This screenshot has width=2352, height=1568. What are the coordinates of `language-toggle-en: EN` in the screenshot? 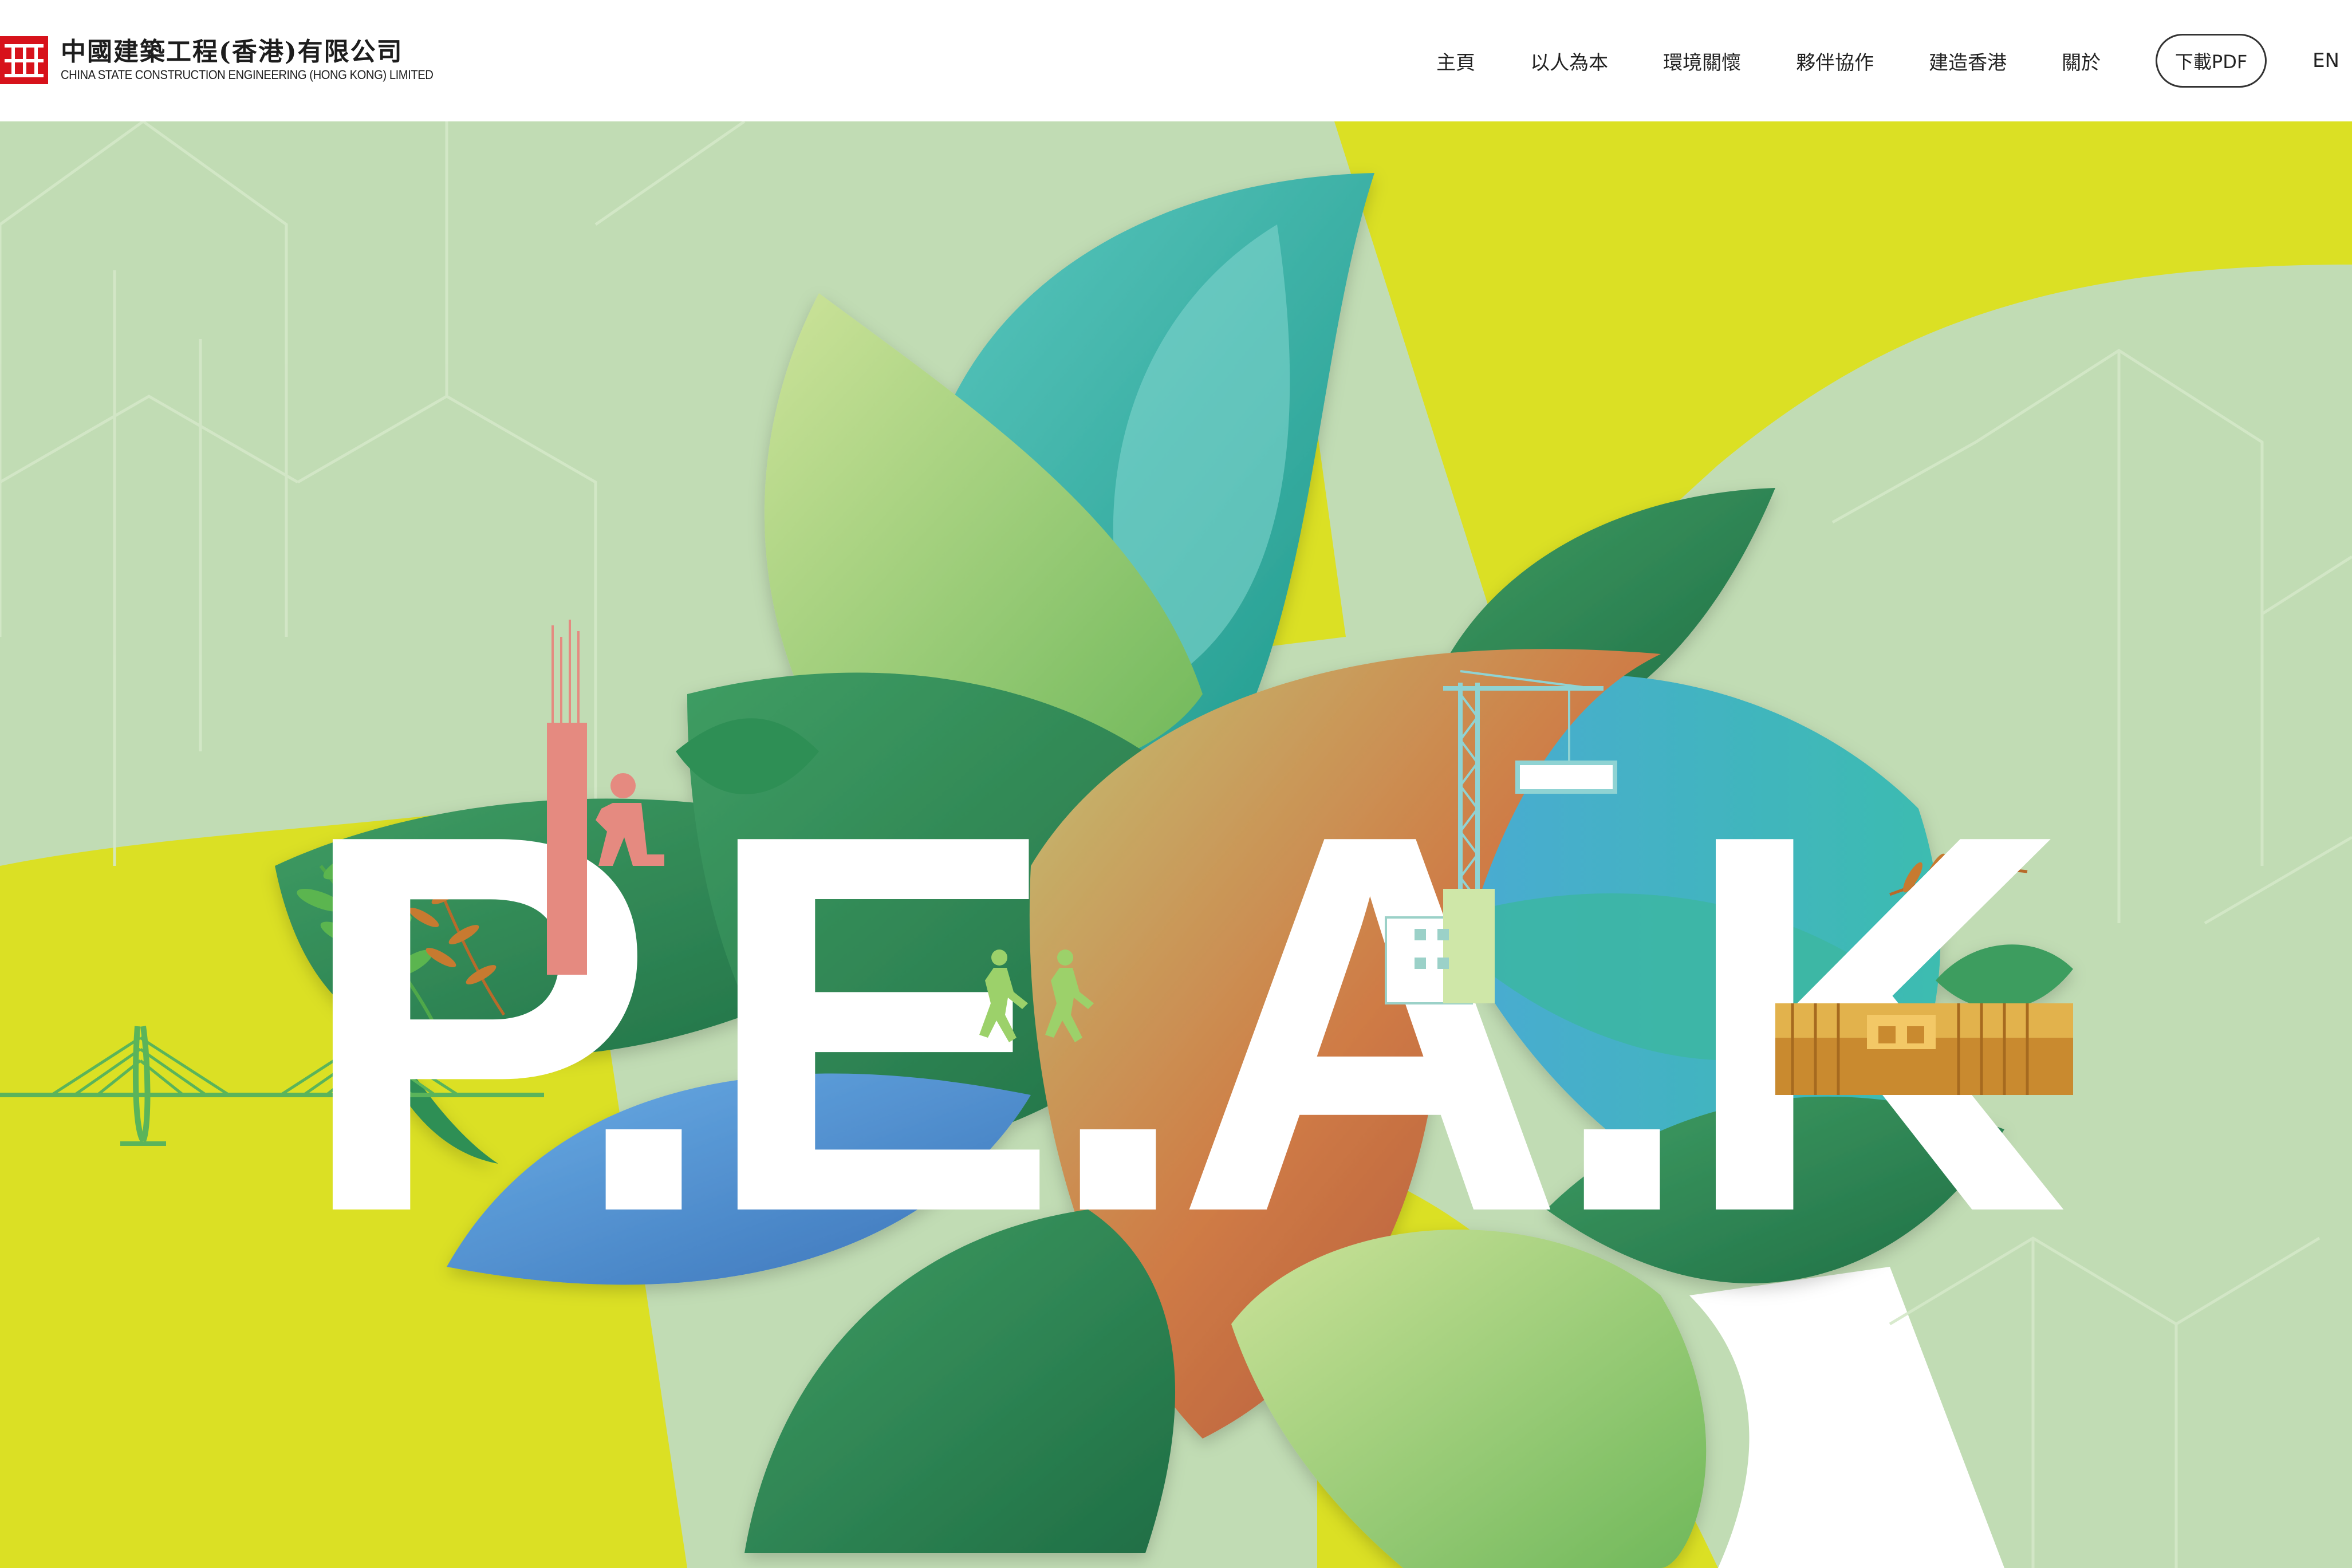 It's located at (2325, 61).